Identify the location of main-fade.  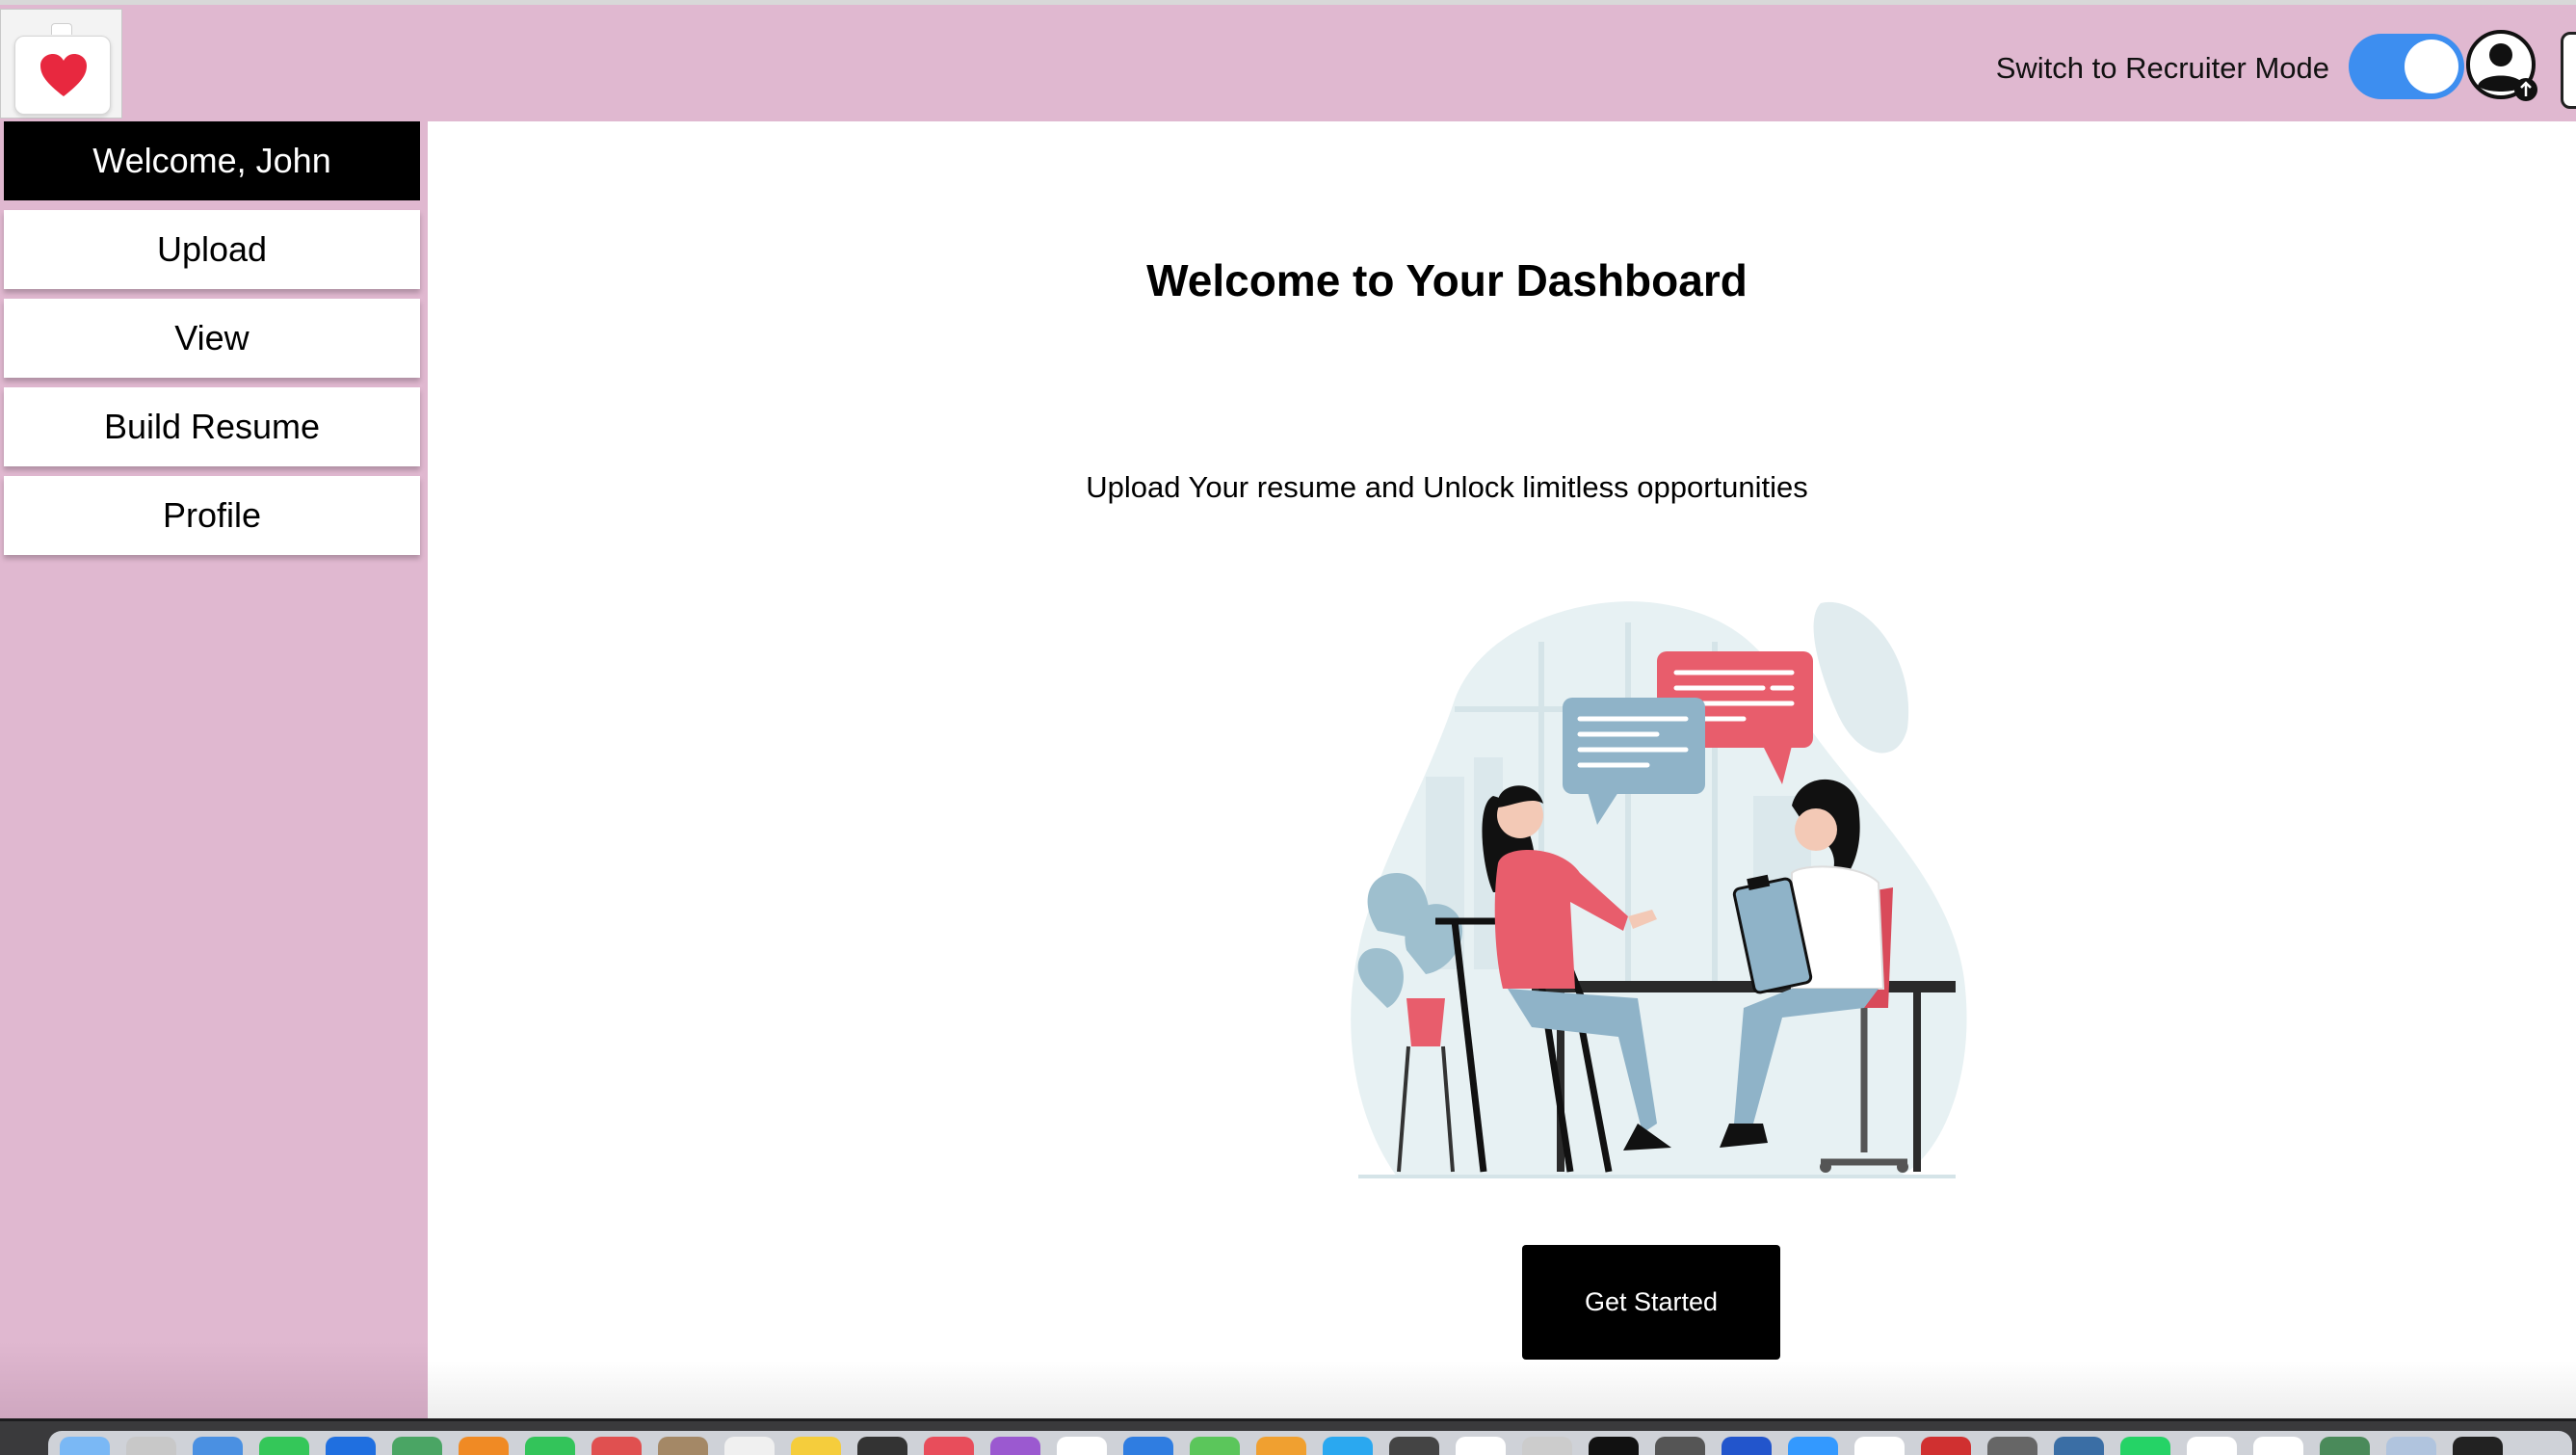
(1502, 1389).